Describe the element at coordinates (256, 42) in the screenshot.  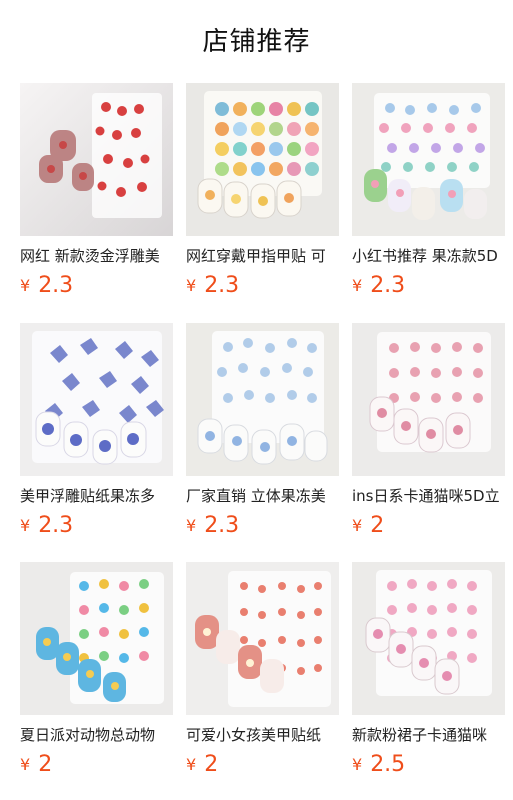
I see `page-title: 店铺推荐` at that location.